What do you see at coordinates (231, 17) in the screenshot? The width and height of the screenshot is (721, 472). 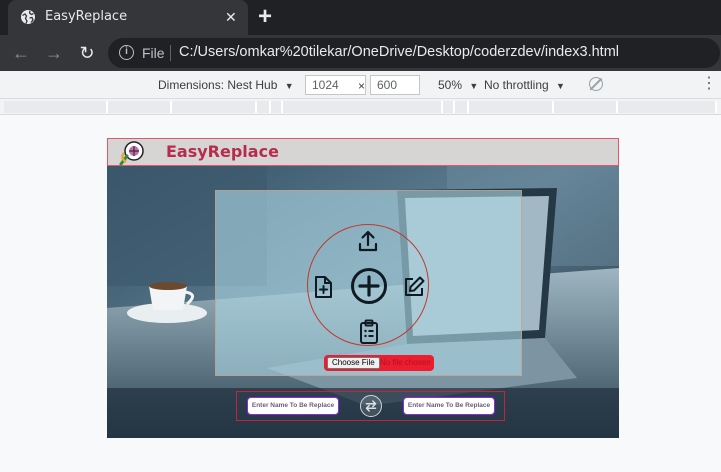 I see `close-tab-icon: ✕` at bounding box center [231, 17].